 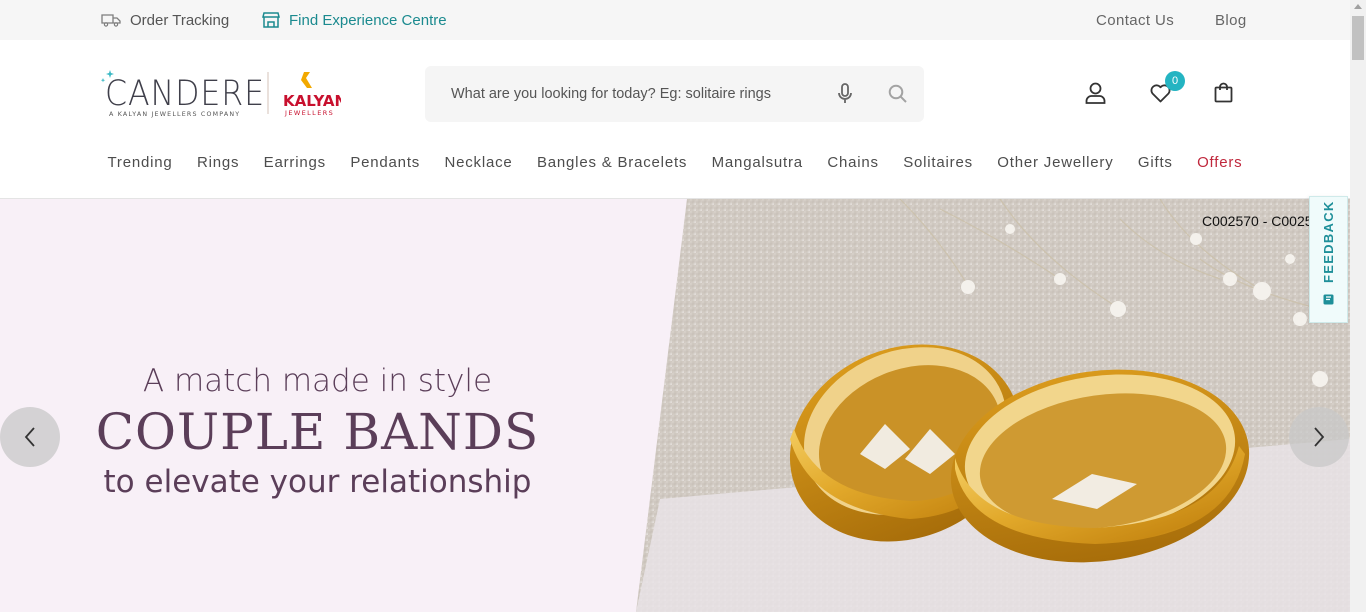 I want to click on search-input, so click(x=641, y=94).